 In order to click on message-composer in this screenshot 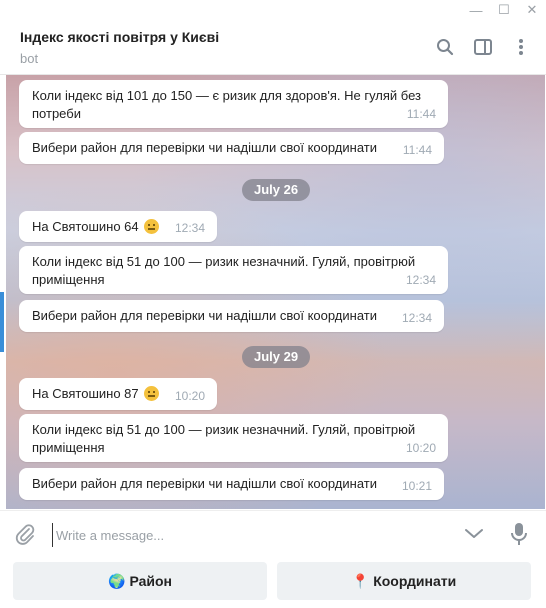, I will do `click(273, 533)`.